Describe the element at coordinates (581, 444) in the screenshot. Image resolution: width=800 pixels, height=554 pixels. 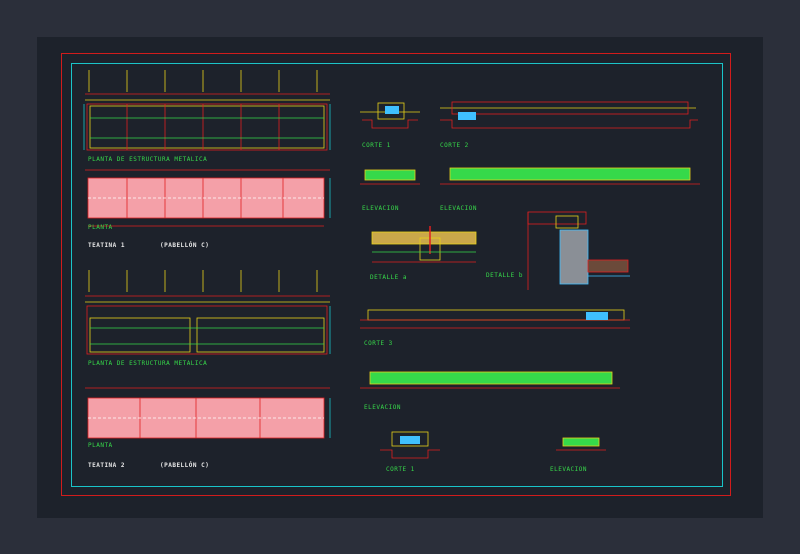
I see `elevation-d` at that location.